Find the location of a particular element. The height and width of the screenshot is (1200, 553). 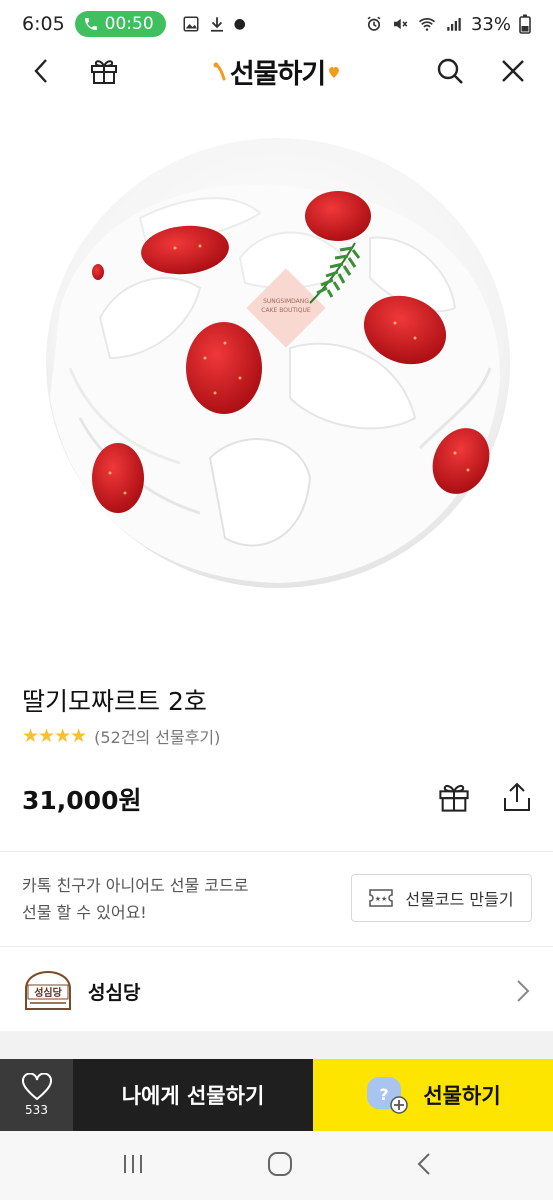

rating-row: ★★★★ (52건의 선물후기) is located at coordinates (121, 736).